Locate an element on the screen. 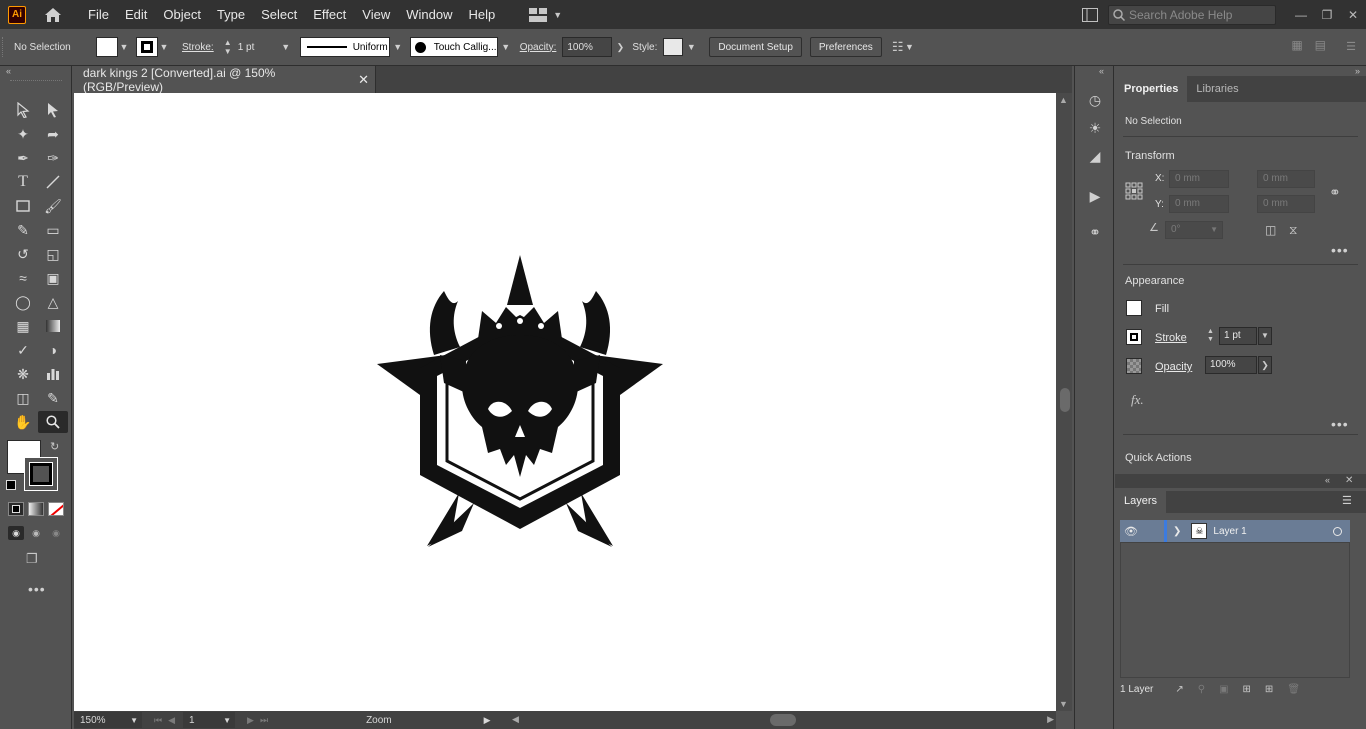 This screenshot has width=1366, height=729. perspective-grid-tool-icon: △ is located at coordinates (53, 302).